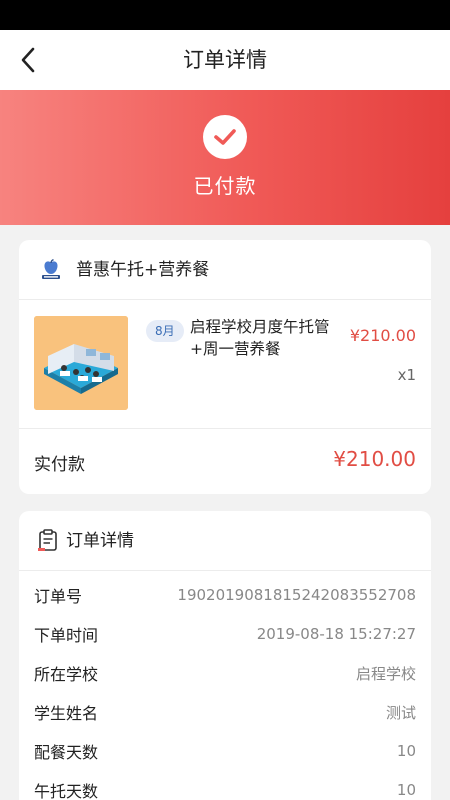 Image resolution: width=450 pixels, height=800 pixels. Describe the element at coordinates (225, 137) in the screenshot. I see `check-circle-icon` at that location.